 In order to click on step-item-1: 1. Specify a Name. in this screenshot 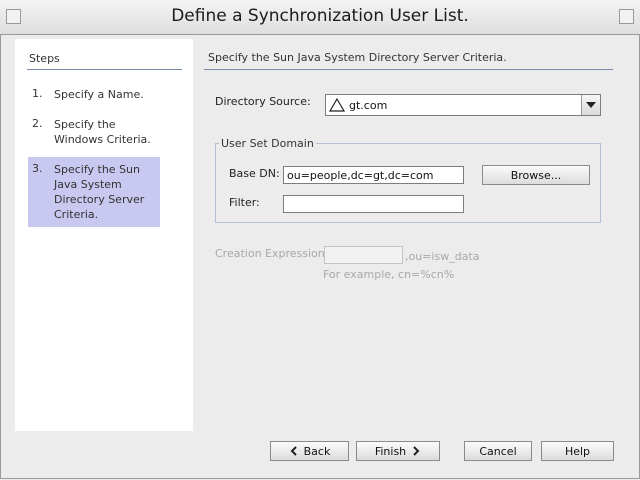, I will do `click(94, 95)`.